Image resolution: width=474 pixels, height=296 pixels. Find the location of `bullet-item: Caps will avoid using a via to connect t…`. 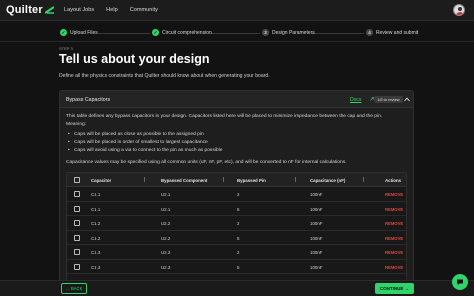

bullet-item: Caps will avoid using a via to connect t… is located at coordinates (145, 150).